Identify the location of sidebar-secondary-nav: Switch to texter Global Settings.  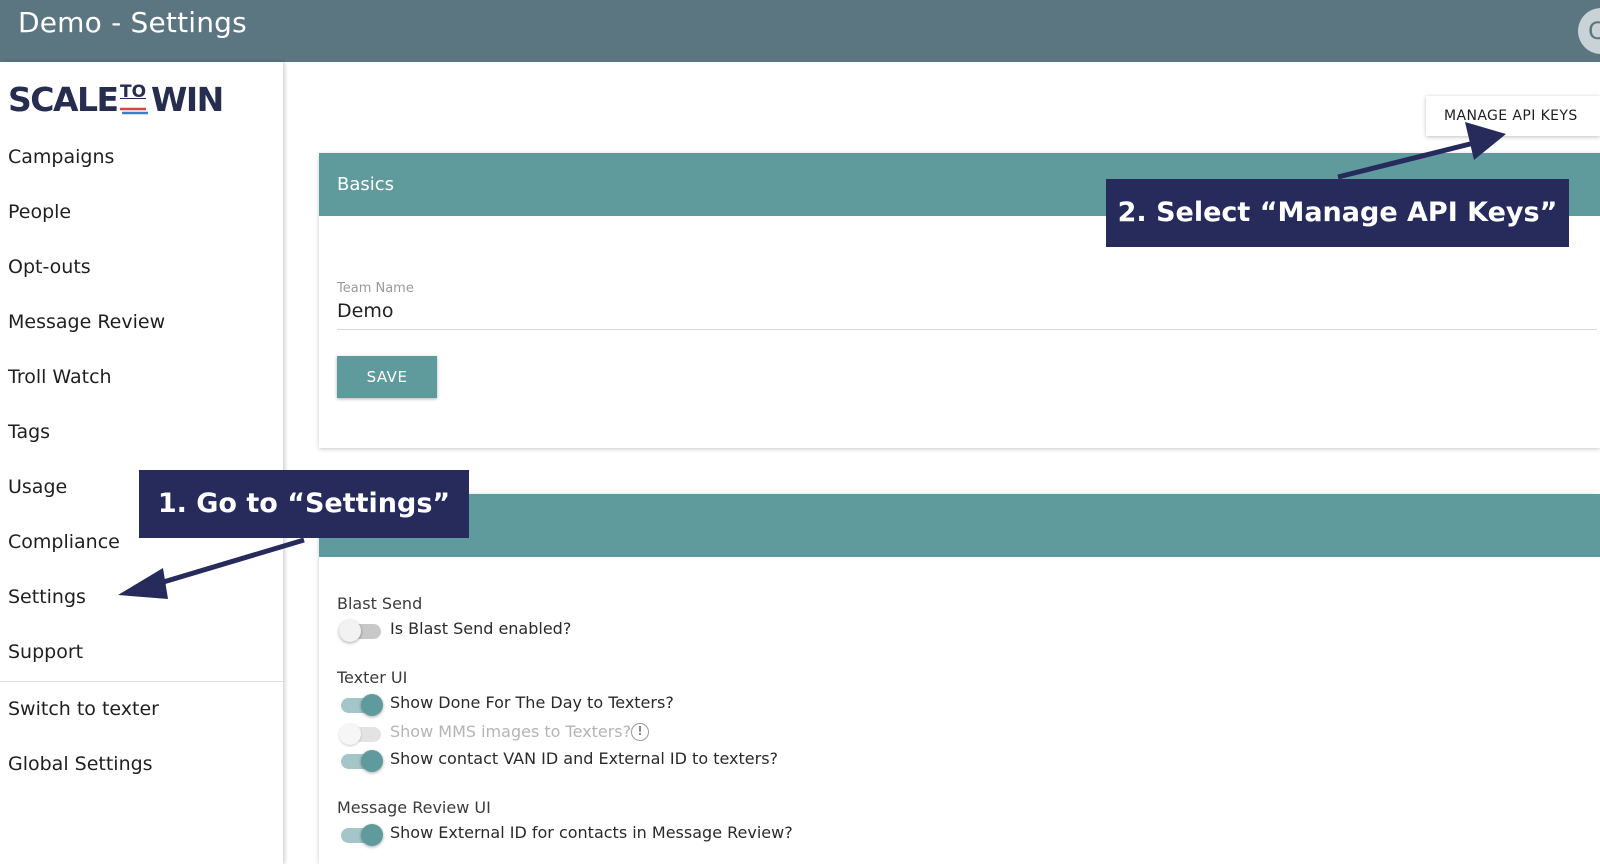
(141, 737).